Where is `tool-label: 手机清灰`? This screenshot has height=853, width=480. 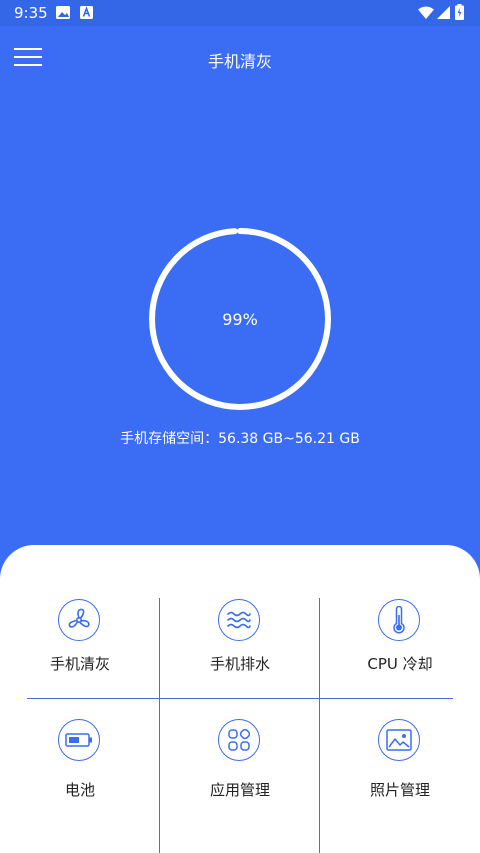 tool-label: 手机清灰 is located at coordinates (79, 664).